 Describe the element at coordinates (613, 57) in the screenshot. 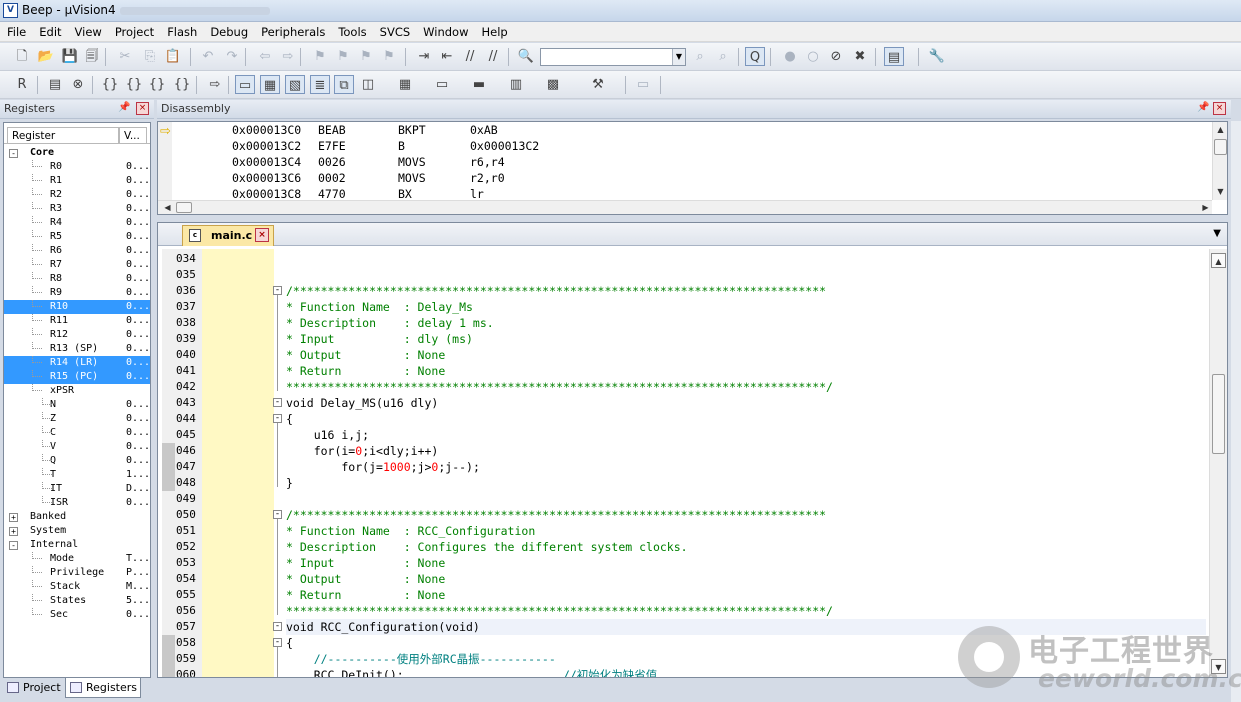

I see `search-combo: ▼` at that location.